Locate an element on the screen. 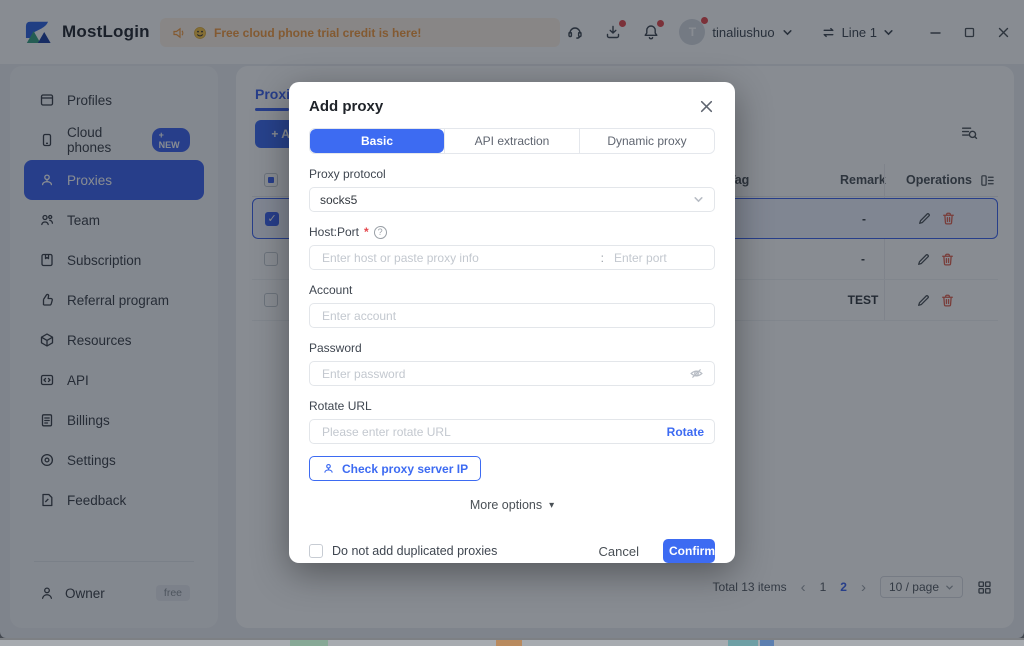 The height and width of the screenshot is (646, 1024). caret-down-icon: ▾ is located at coordinates (552, 505).